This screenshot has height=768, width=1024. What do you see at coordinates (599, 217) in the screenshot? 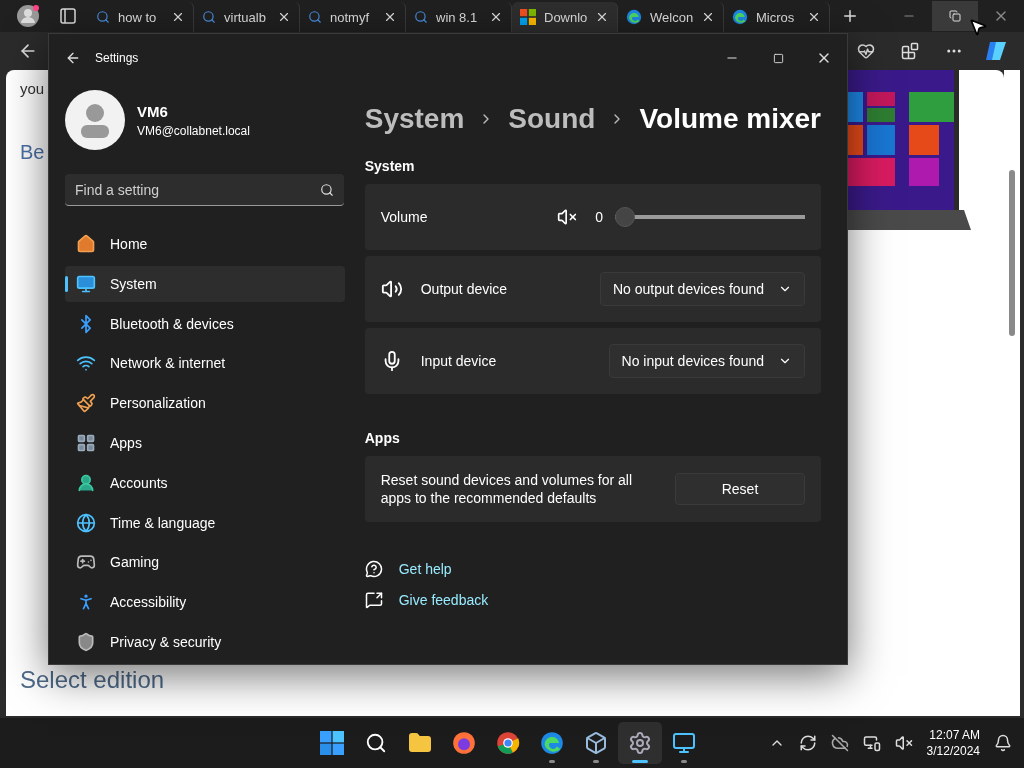
I see `volume-reading: 0` at bounding box center [599, 217].